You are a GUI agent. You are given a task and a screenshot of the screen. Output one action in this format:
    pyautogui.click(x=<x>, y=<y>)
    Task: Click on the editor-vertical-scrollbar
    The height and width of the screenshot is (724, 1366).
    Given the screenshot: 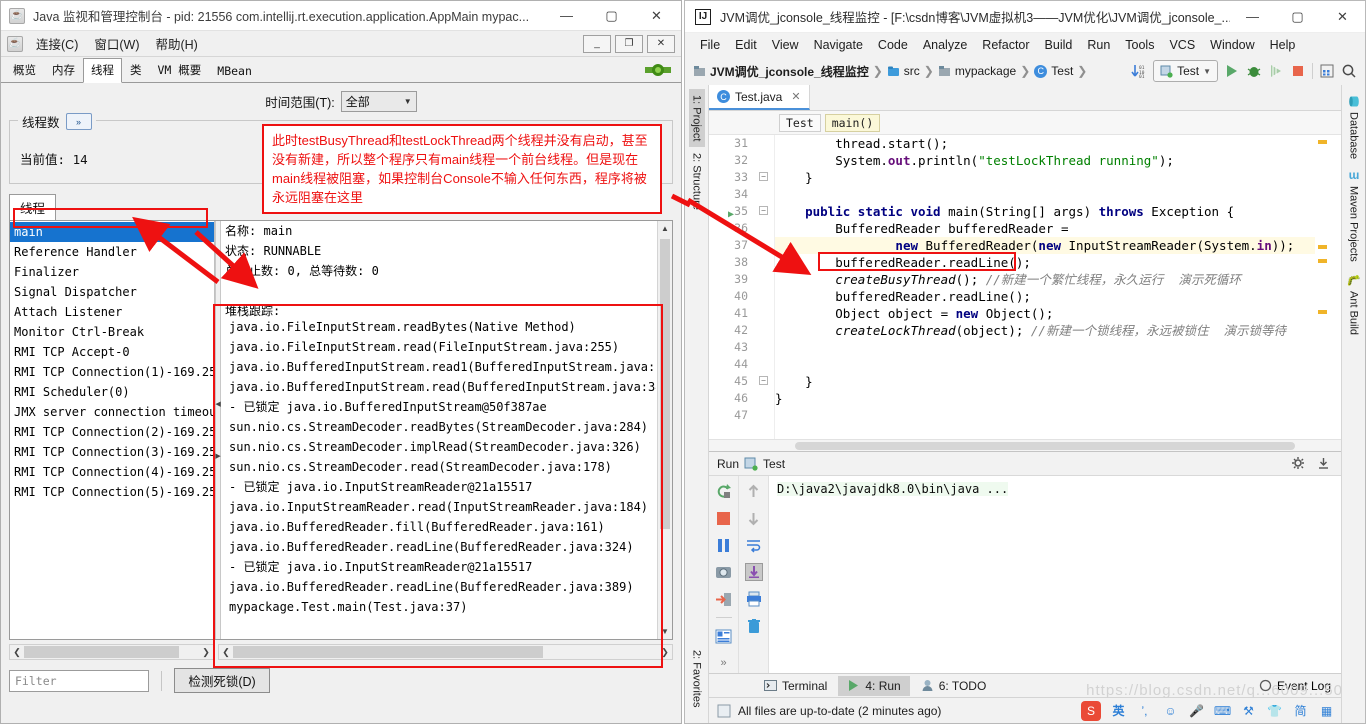 What is the action you would take?
    pyautogui.click(x=1335, y=287)
    